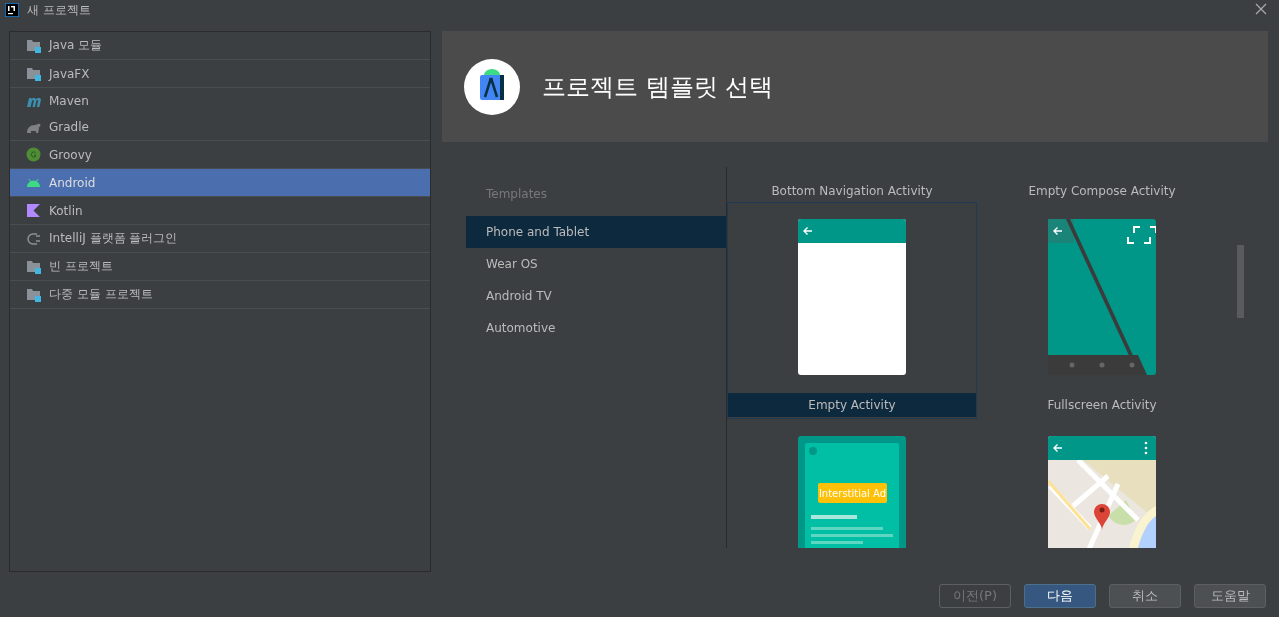 The height and width of the screenshot is (617, 1279). I want to click on scrollbar-thumb, so click(1240, 281).